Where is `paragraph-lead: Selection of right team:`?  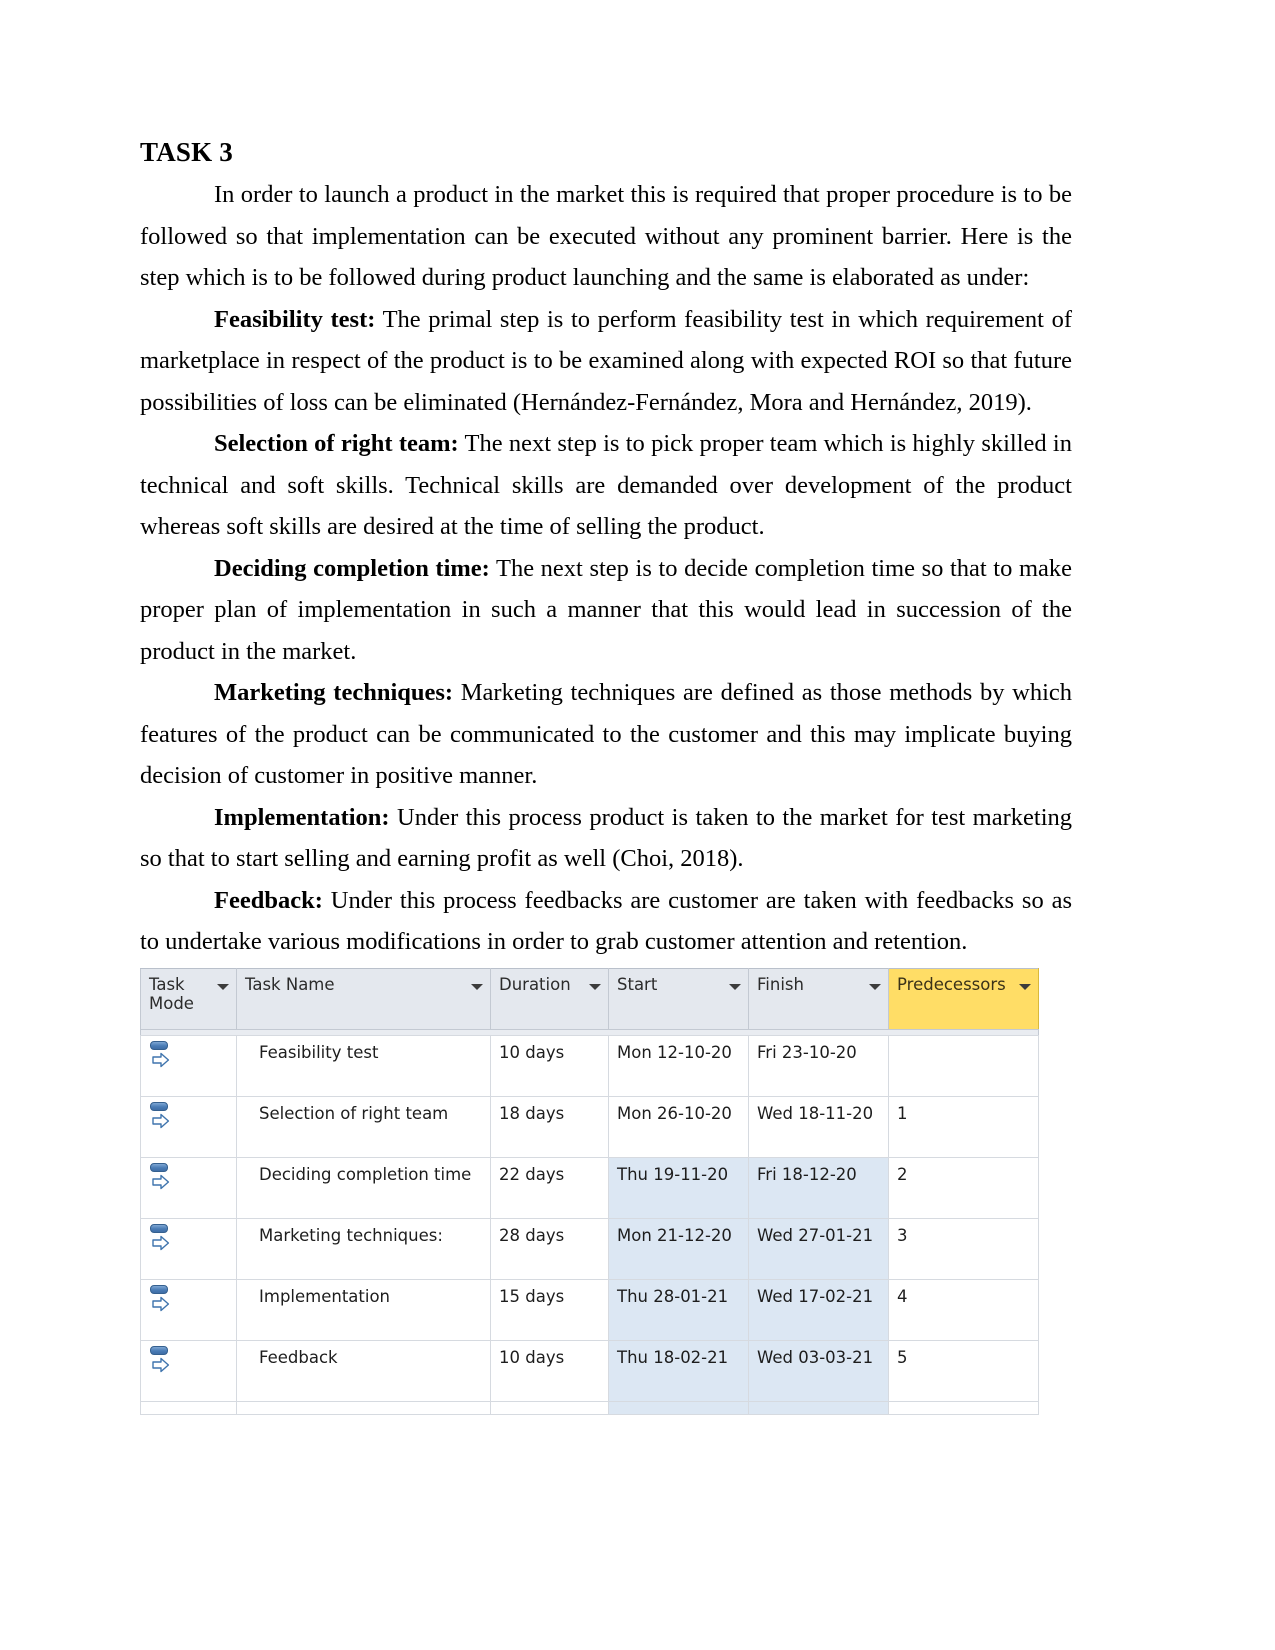
paragraph-lead: Selection of right team: is located at coordinates (336, 444).